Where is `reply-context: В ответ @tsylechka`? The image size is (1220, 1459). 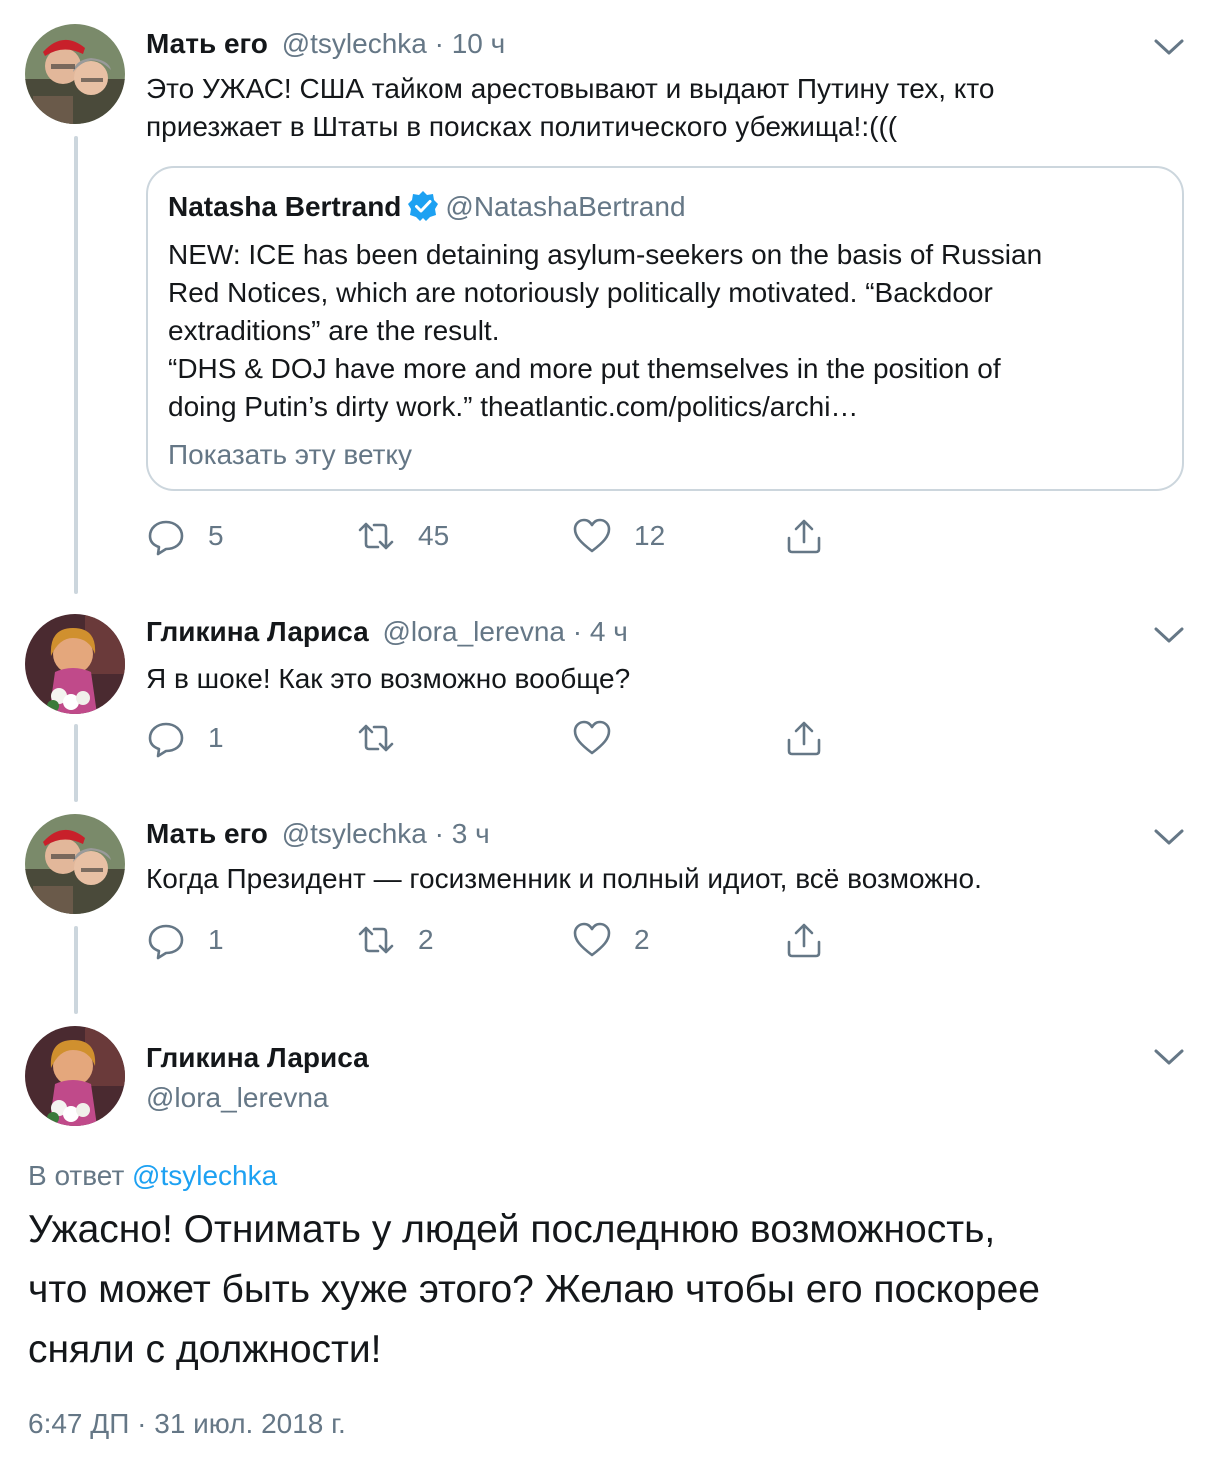
reply-context: В ответ @tsylechka is located at coordinates (152, 1176).